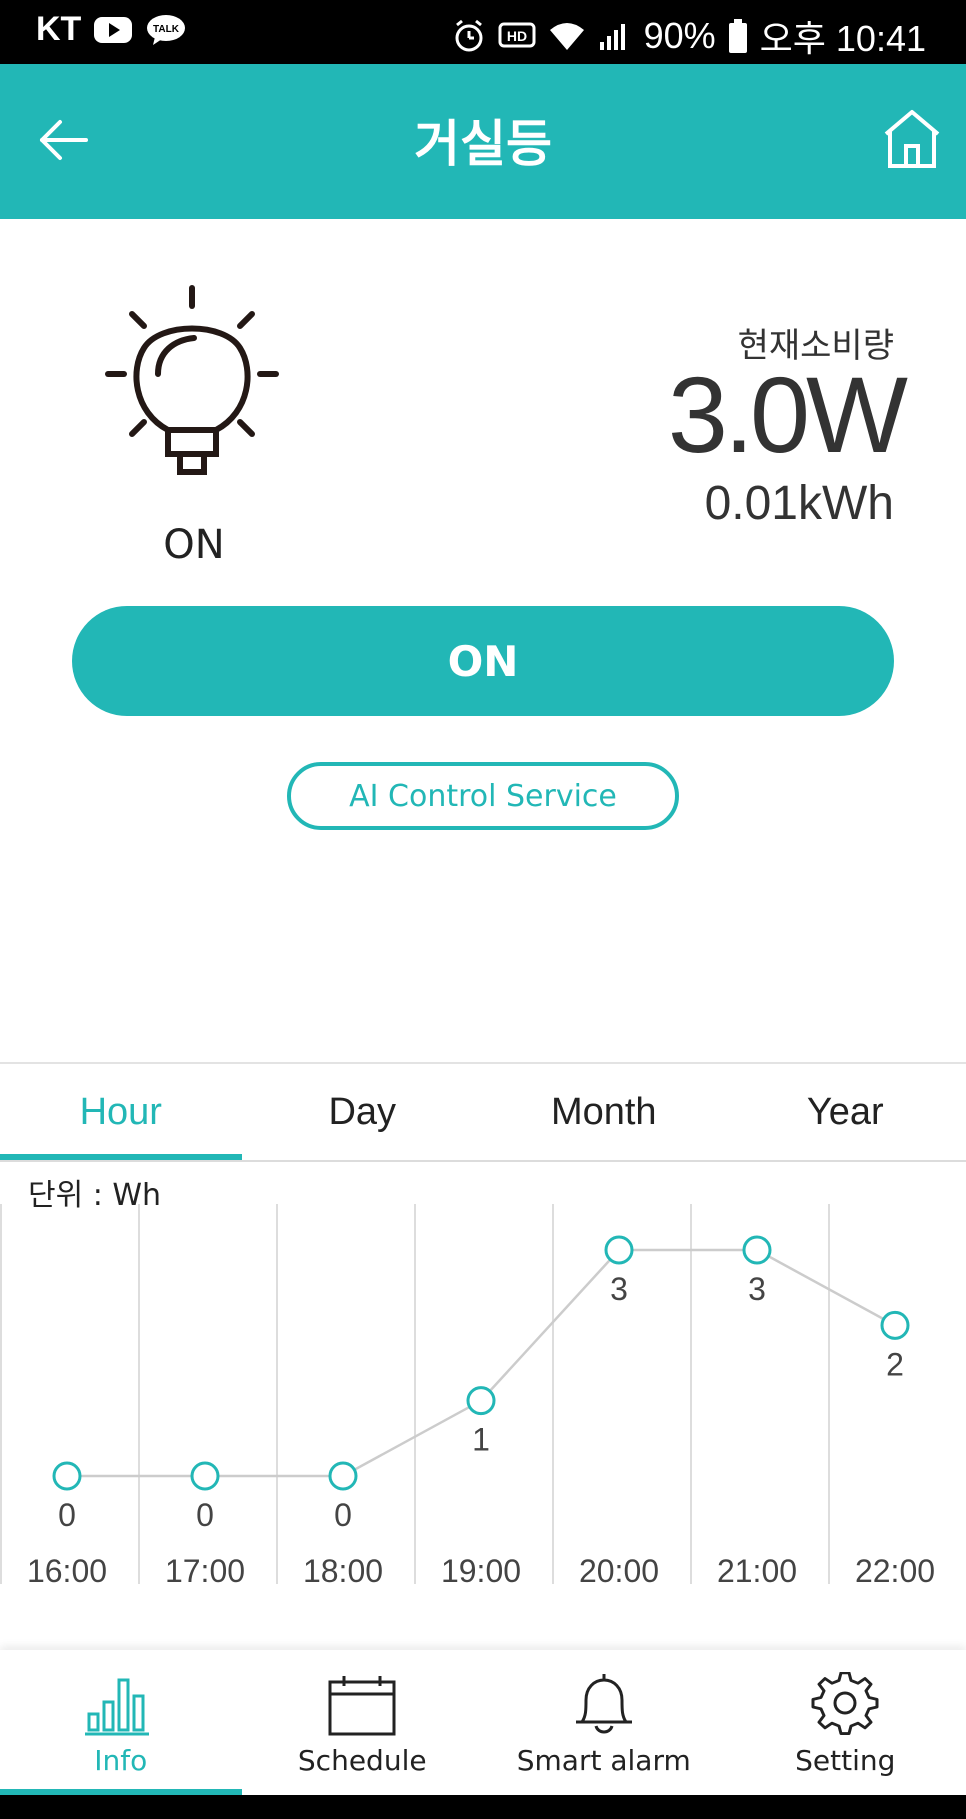  I want to click on nav-label: Schedule, so click(362, 1760).